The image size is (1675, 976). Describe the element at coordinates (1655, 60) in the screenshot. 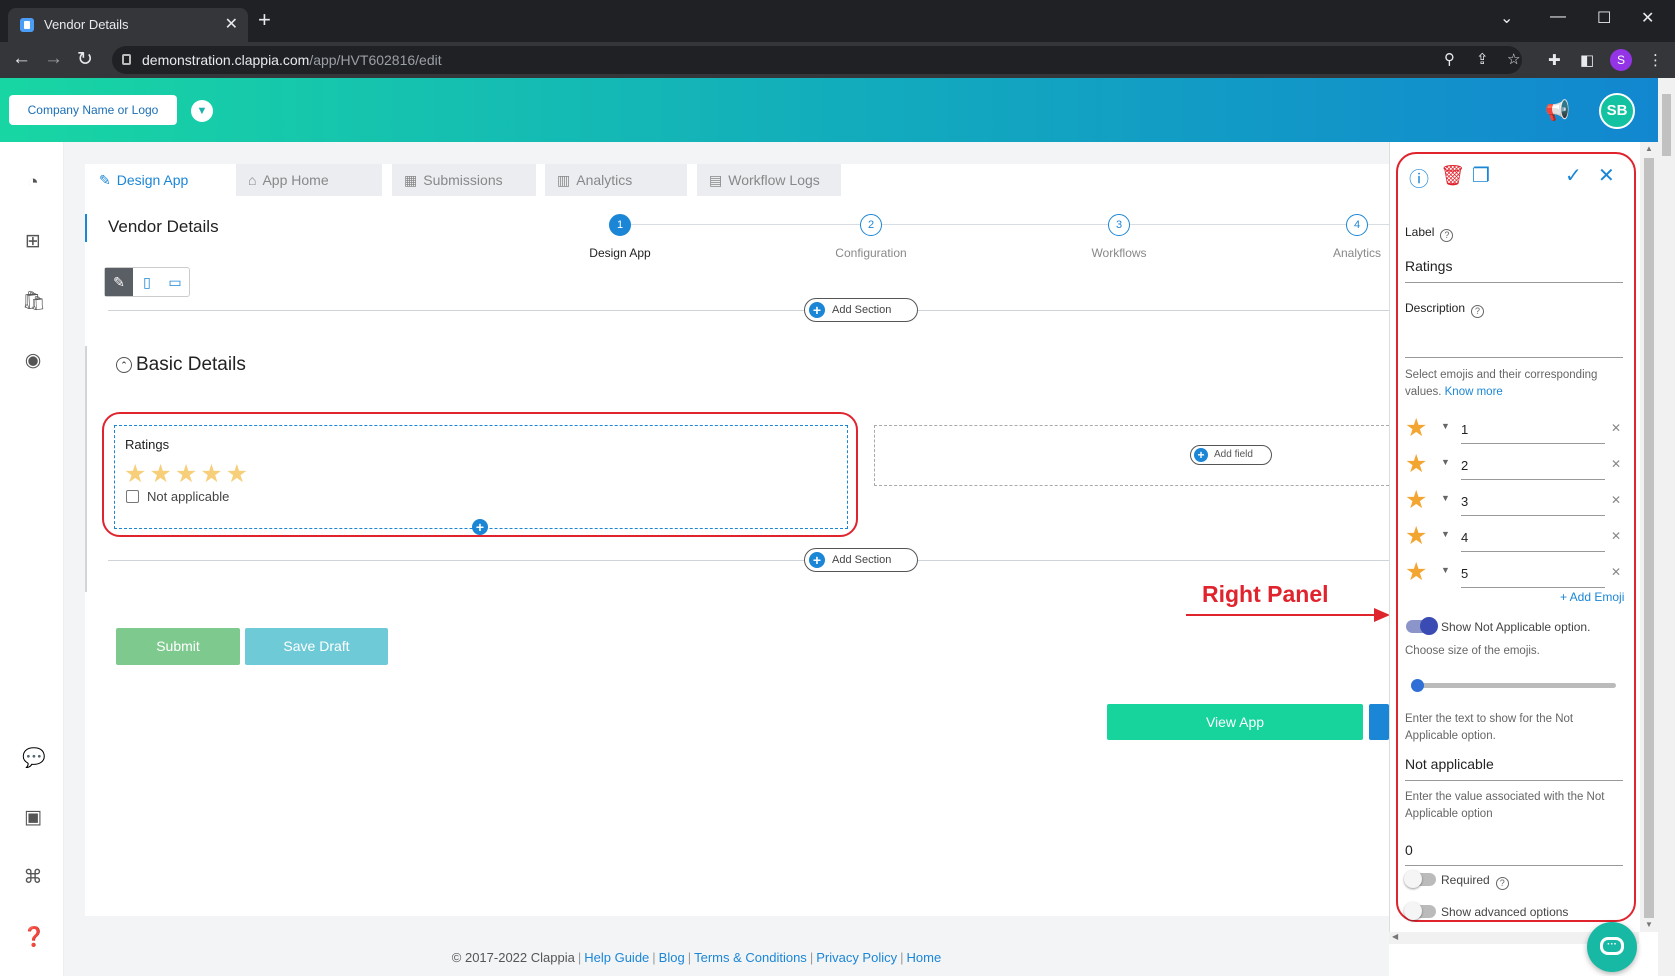

I see `browser-menu-icon: ⋮` at that location.